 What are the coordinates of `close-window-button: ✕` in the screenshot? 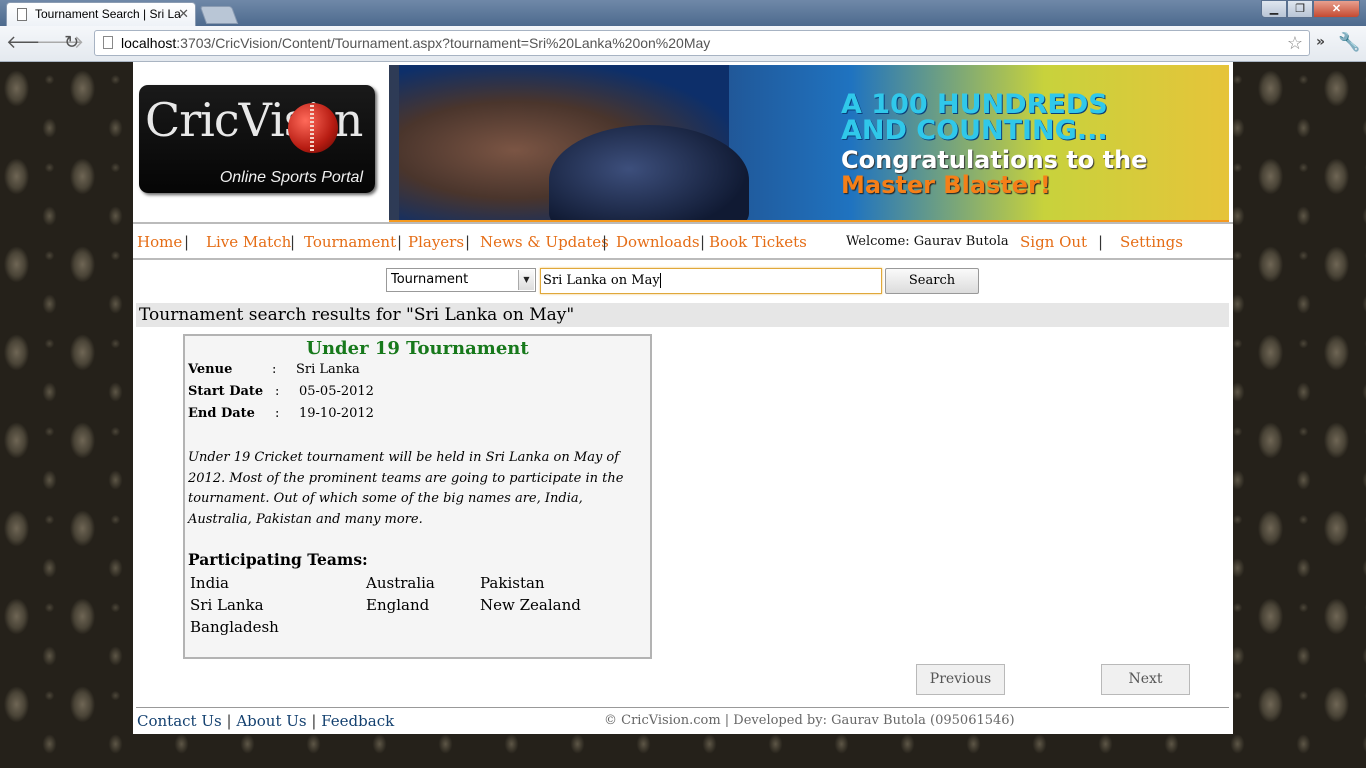 It's located at (1336, 9).